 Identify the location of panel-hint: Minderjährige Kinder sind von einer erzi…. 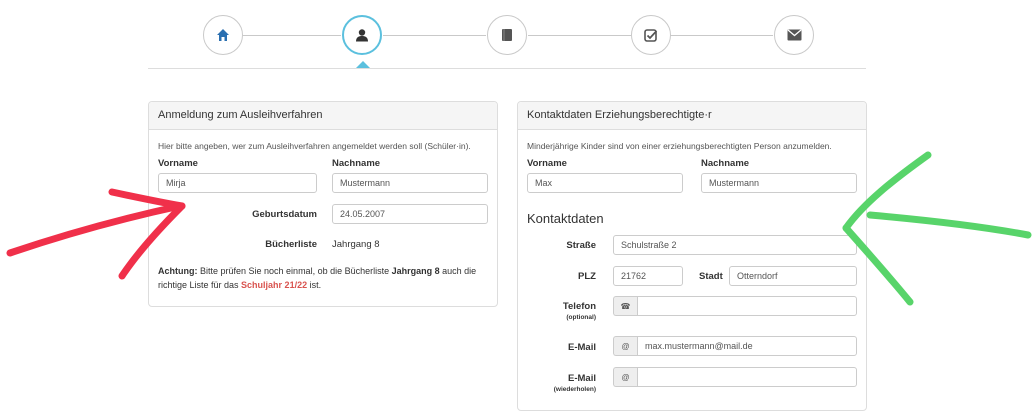
(679, 146).